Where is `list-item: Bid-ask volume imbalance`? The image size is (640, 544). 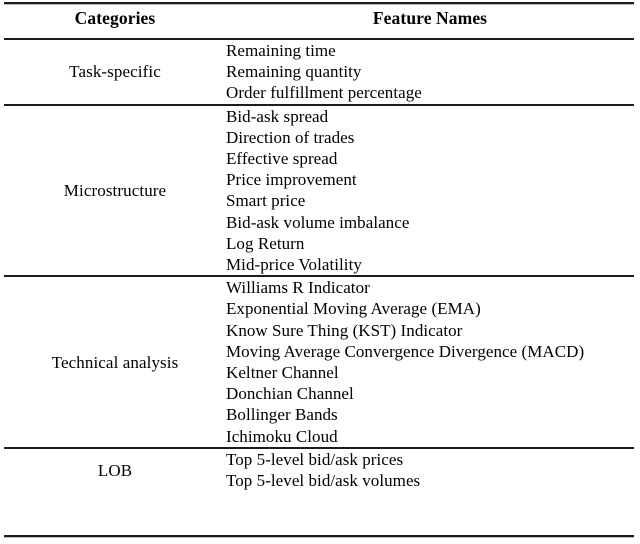 list-item: Bid-ask volume imbalance is located at coordinates (318, 222).